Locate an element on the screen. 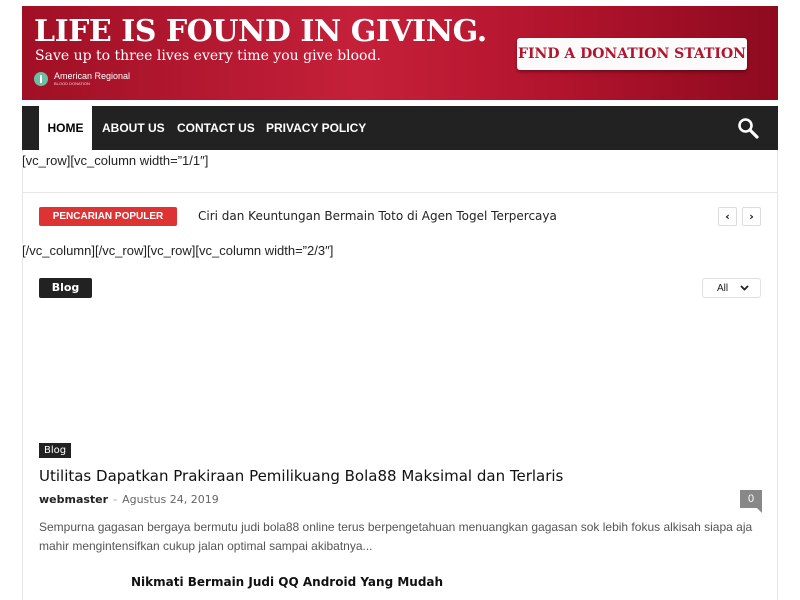 The width and height of the screenshot is (800, 600). trending-label: PENCARIAN POPULER is located at coordinates (108, 216).